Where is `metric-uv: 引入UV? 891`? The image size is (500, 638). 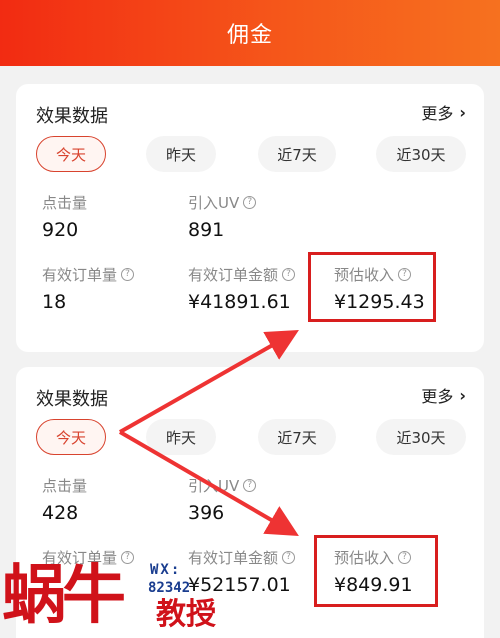
metric-uv: 引入UV? 891 is located at coordinates (222, 216).